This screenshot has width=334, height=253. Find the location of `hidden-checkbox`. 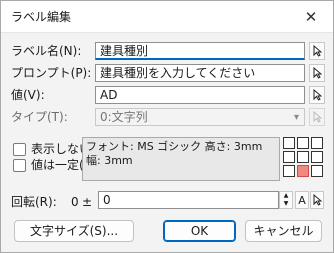

hidden-checkbox is located at coordinates (19, 149).